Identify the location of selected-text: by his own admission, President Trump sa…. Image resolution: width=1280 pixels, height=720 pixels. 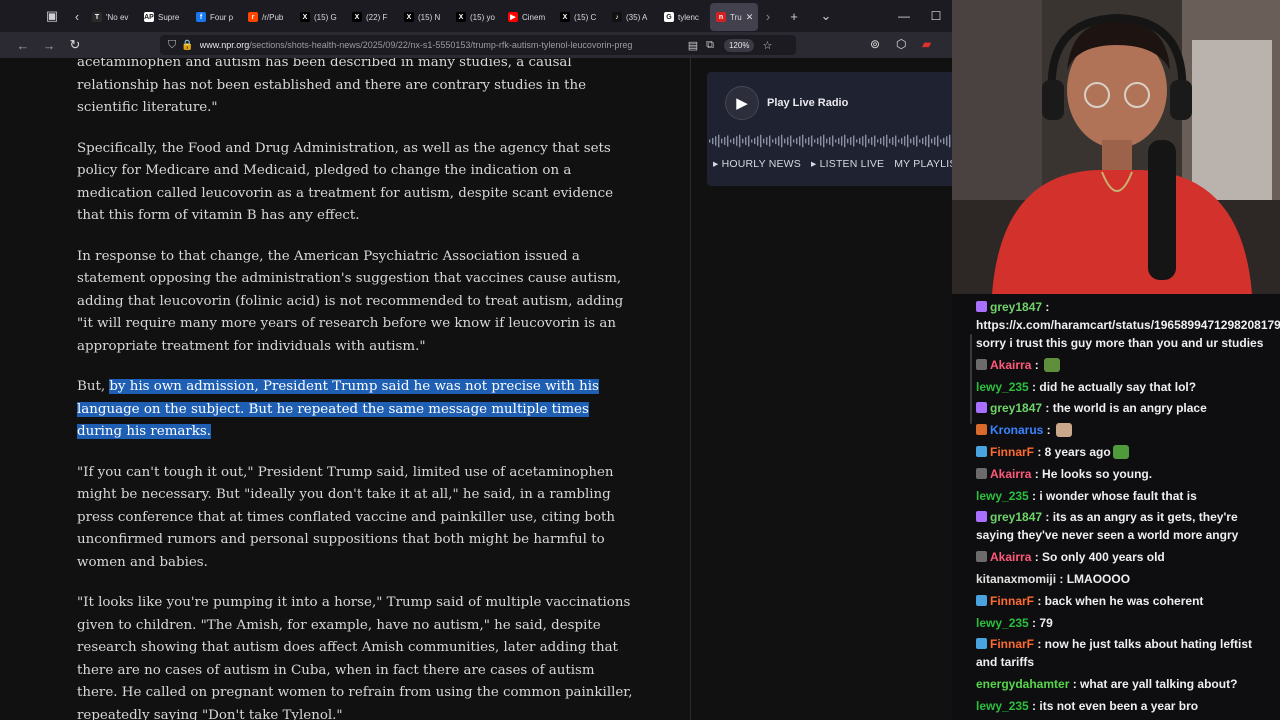
(338, 409).